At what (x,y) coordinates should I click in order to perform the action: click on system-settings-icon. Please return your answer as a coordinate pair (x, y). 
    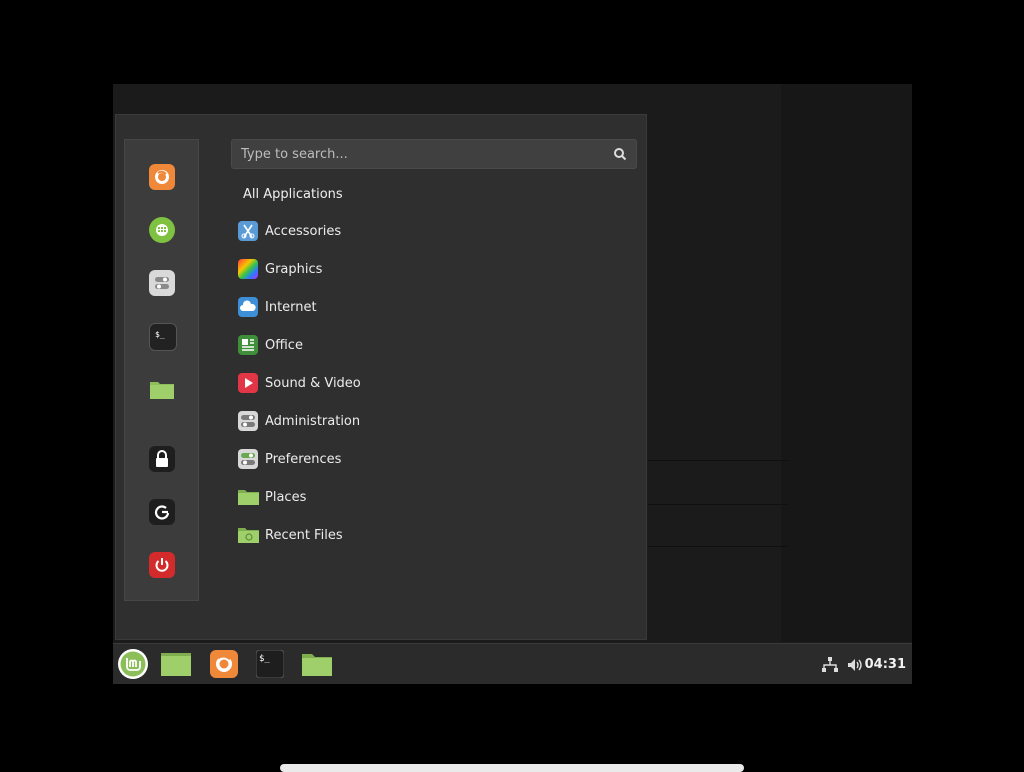
    Looking at the image, I should click on (162, 283).